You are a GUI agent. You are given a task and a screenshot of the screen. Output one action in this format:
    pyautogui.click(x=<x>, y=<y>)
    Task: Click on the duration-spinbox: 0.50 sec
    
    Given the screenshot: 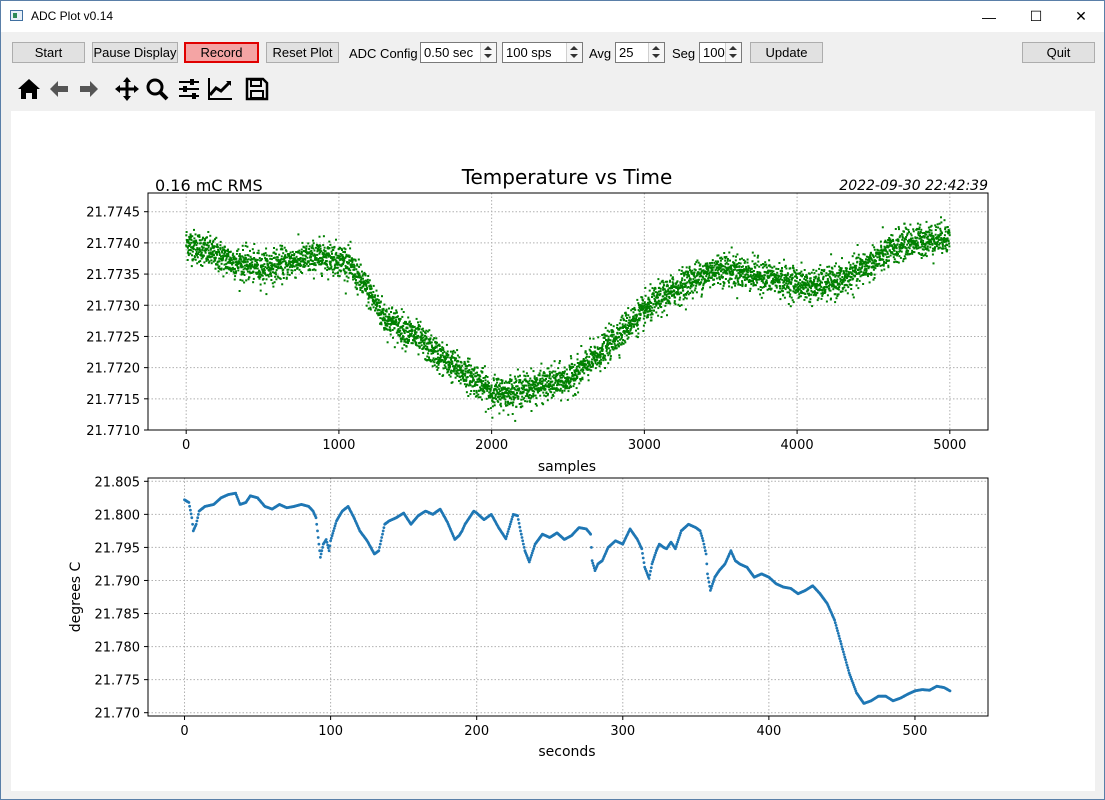 What is the action you would take?
    pyautogui.click(x=458, y=52)
    